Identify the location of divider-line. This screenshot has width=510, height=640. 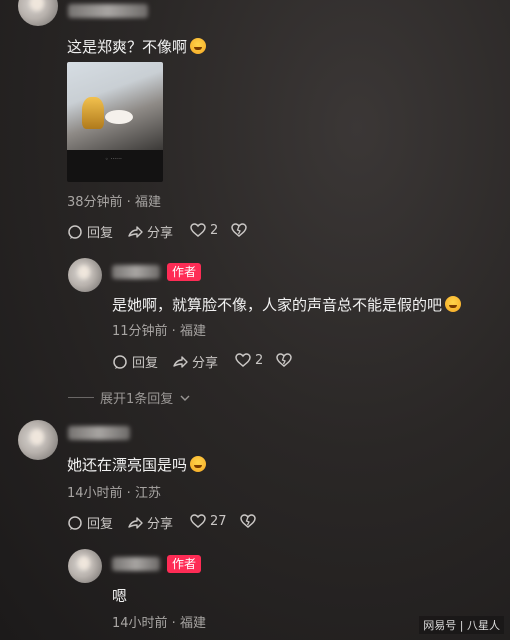
(81, 397).